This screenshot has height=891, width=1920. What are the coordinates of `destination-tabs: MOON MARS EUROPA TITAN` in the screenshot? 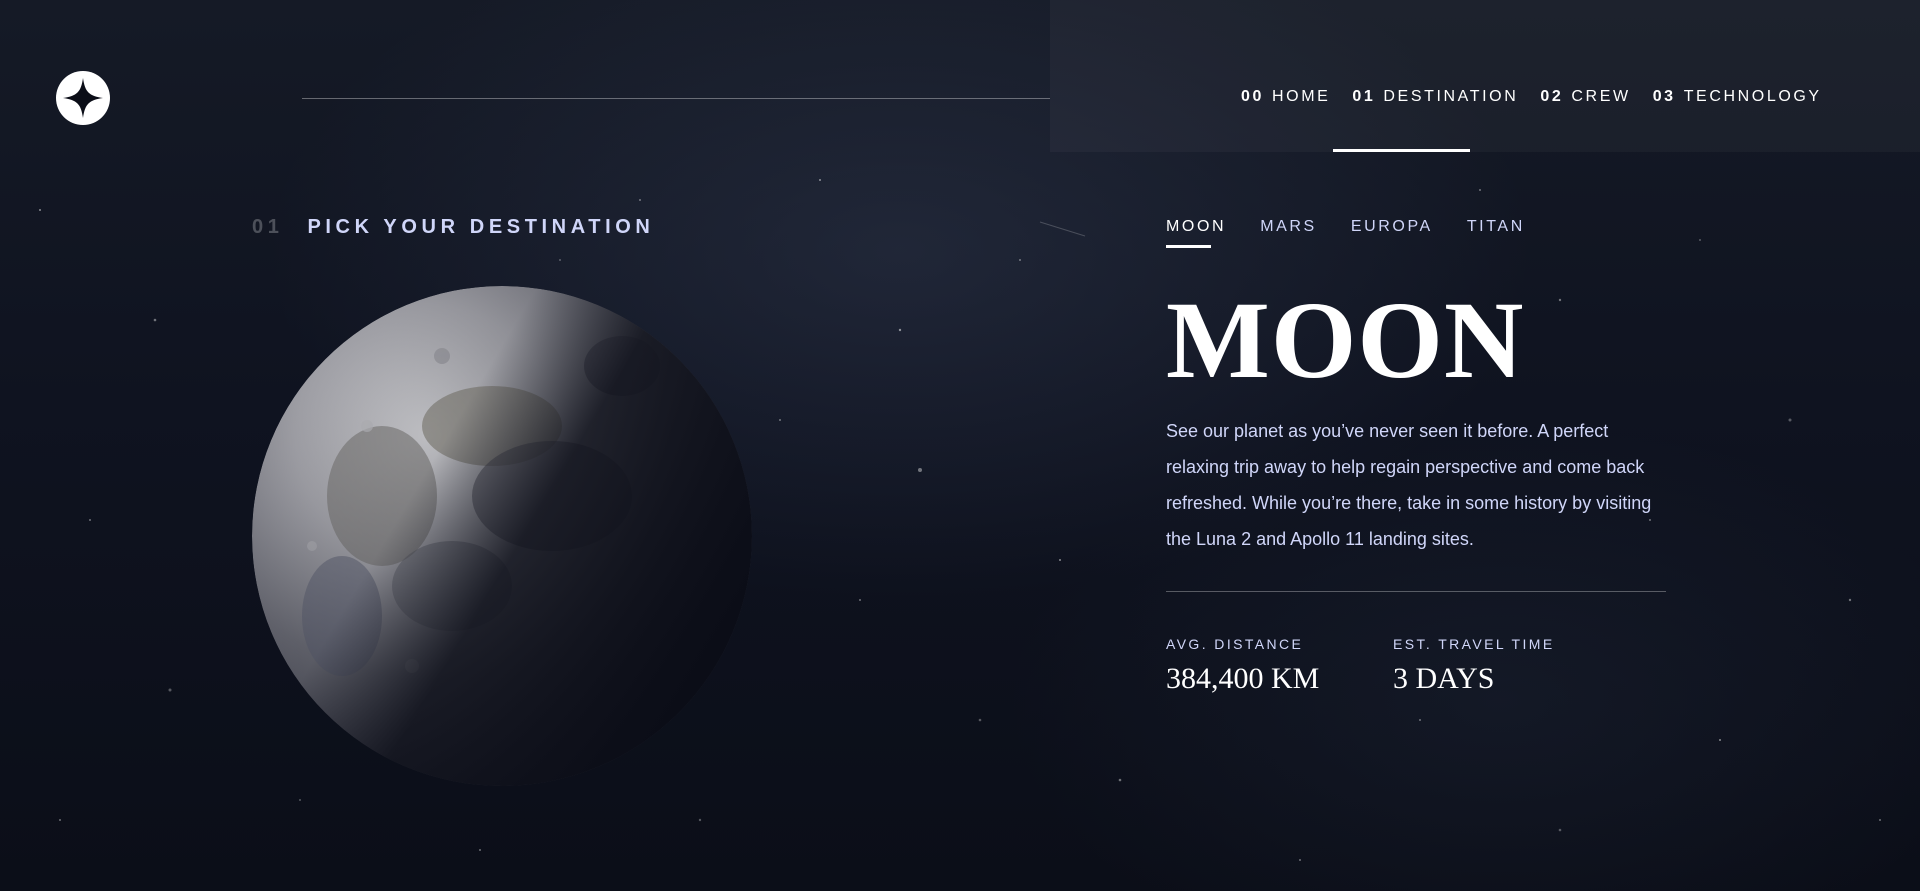 It's located at (1362, 233).